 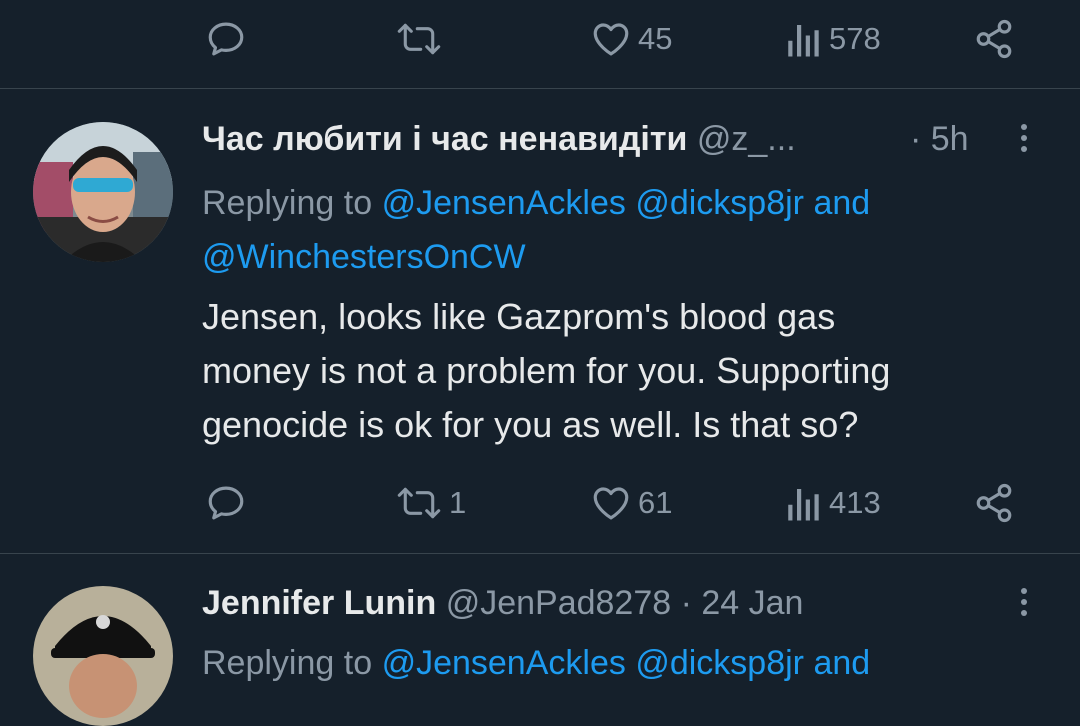 I want to click on retweet-button, so click(x=419, y=39).